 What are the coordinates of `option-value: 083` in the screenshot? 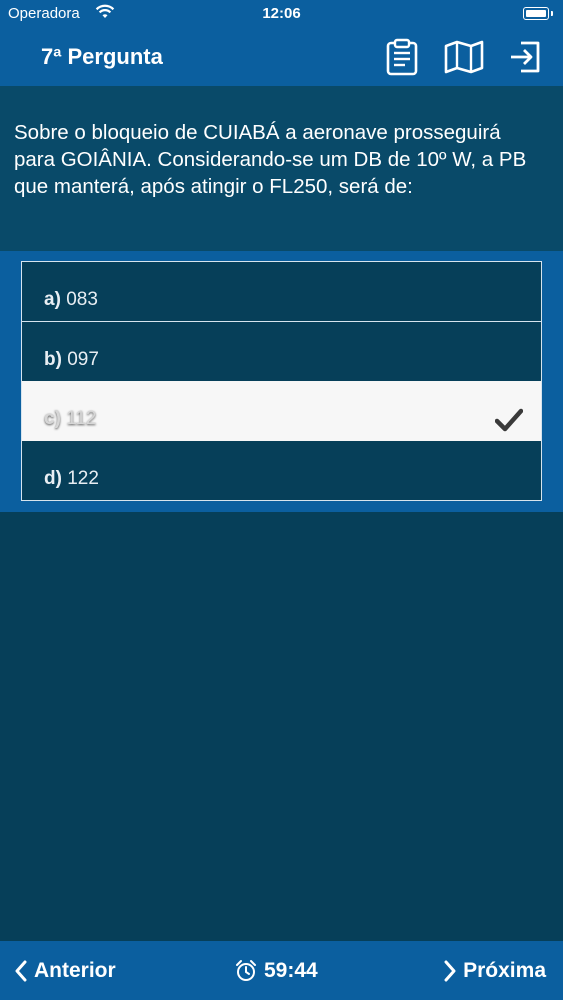 It's located at (82, 299).